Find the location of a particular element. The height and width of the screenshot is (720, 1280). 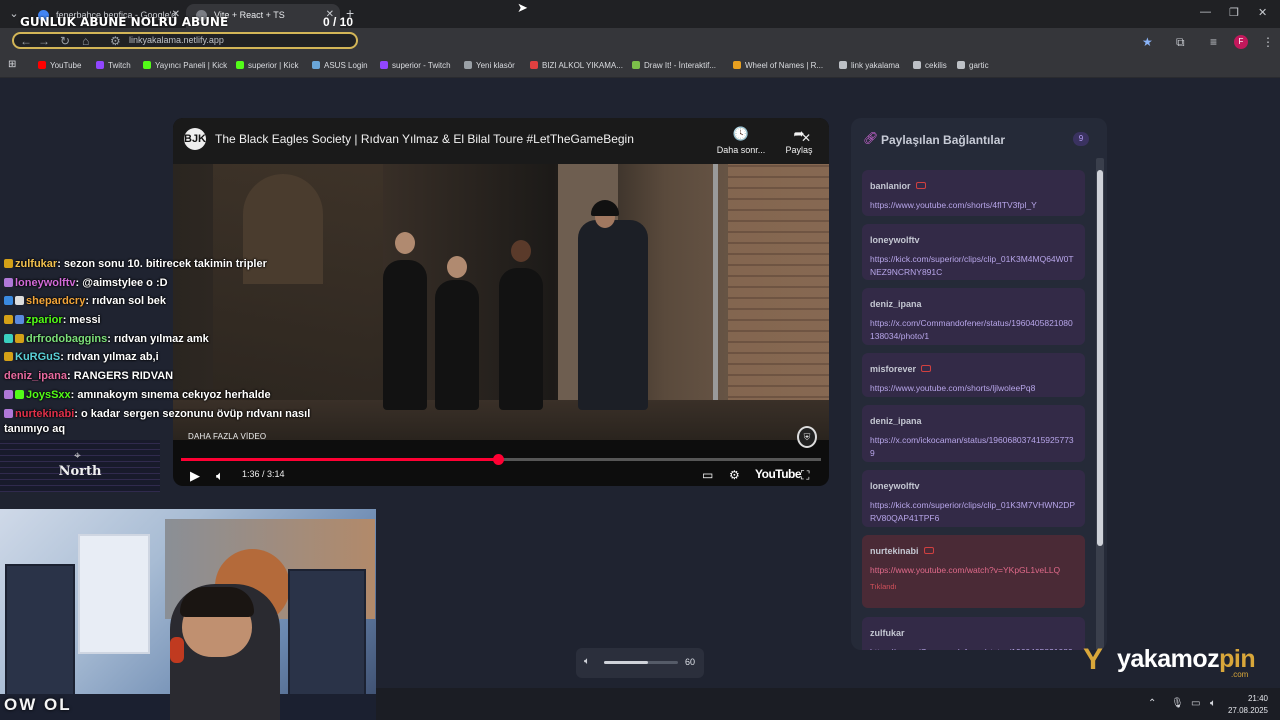

volume-icon: 🔈︎ is located at coordinates (220, 476).